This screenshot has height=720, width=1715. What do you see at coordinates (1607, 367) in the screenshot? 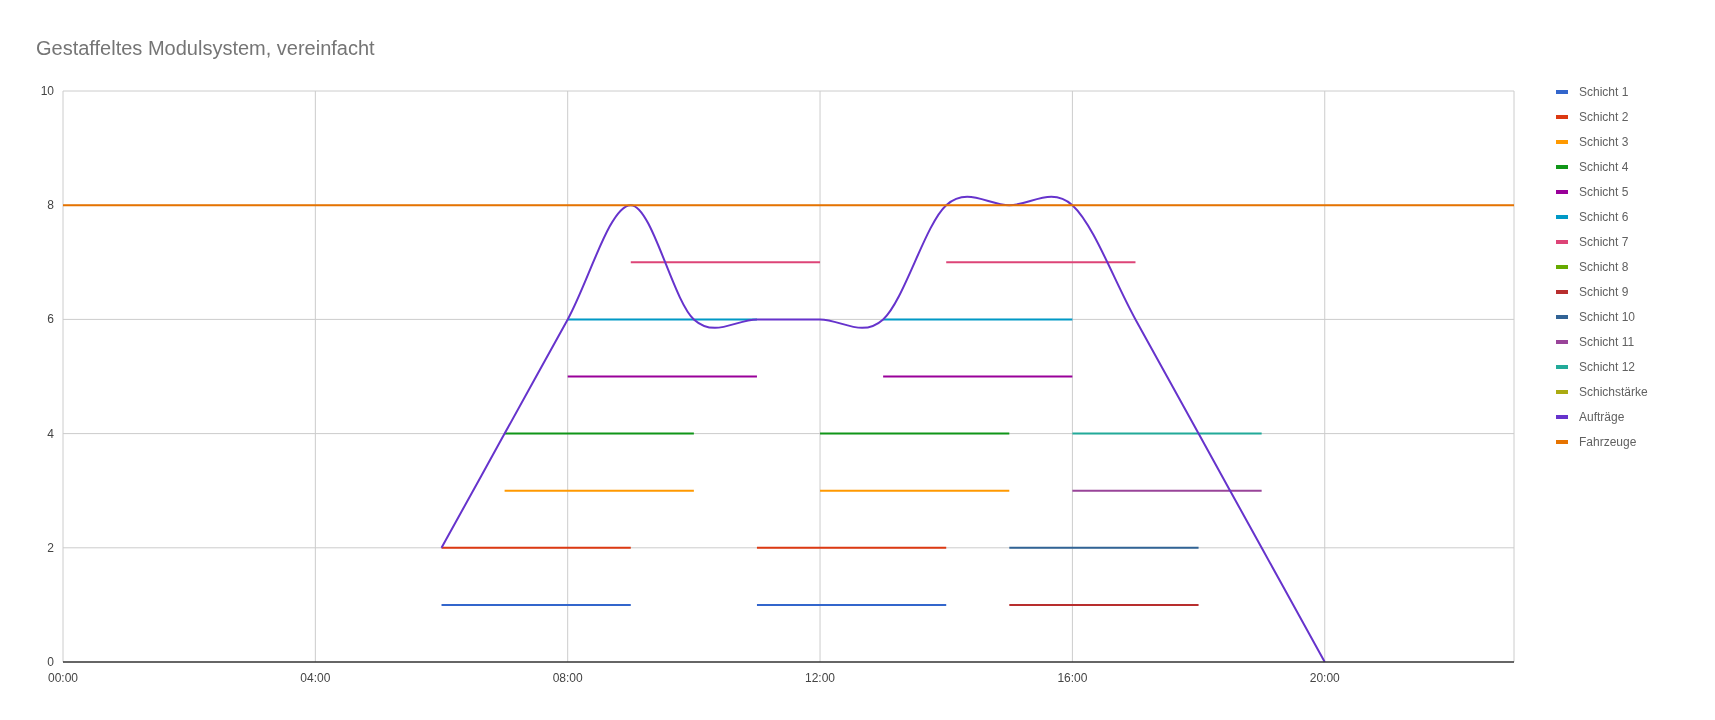
I see `legend-label: Schicht 12` at bounding box center [1607, 367].